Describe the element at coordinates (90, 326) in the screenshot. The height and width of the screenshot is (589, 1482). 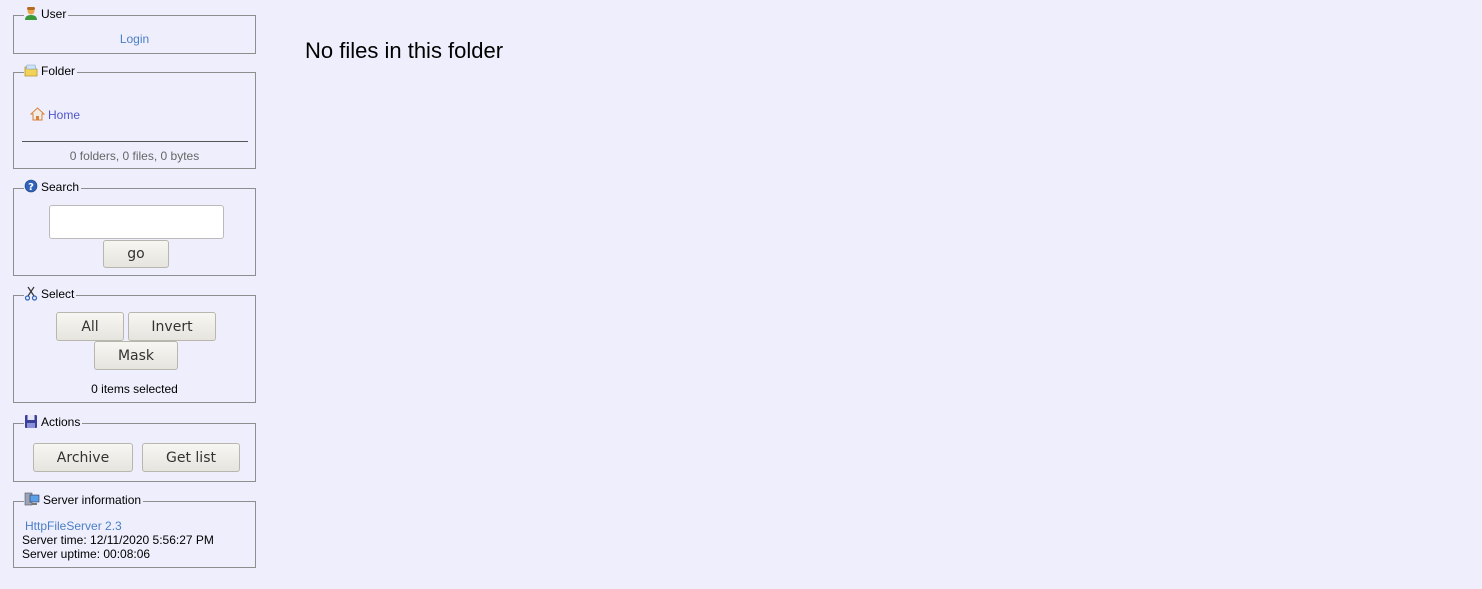
I see `select-all-button: All` at that location.